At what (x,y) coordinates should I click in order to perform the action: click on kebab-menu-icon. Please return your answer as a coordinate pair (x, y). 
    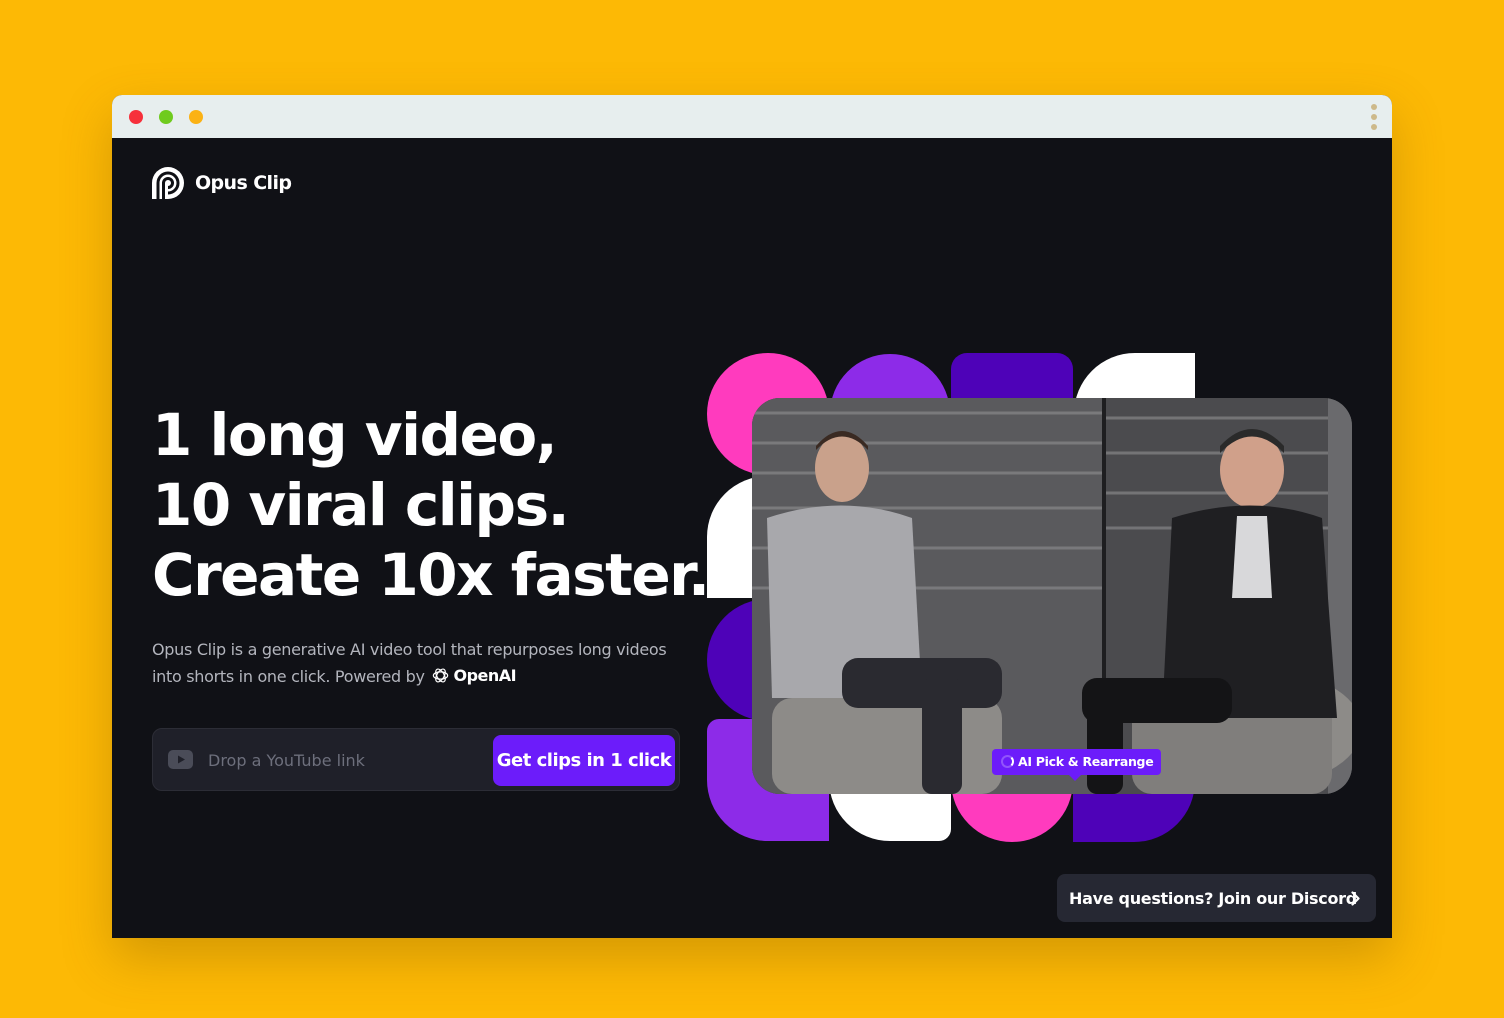
    Looking at the image, I should click on (1374, 117).